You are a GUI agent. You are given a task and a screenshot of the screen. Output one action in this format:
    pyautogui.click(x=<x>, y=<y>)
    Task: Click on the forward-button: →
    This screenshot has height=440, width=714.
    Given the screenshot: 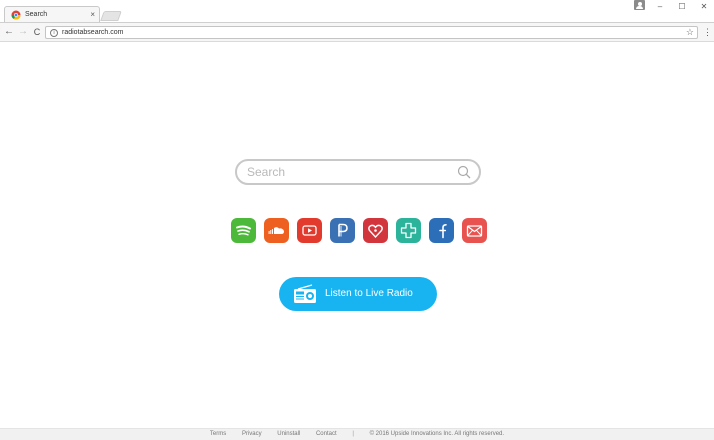 What is the action you would take?
    pyautogui.click(x=23, y=32)
    